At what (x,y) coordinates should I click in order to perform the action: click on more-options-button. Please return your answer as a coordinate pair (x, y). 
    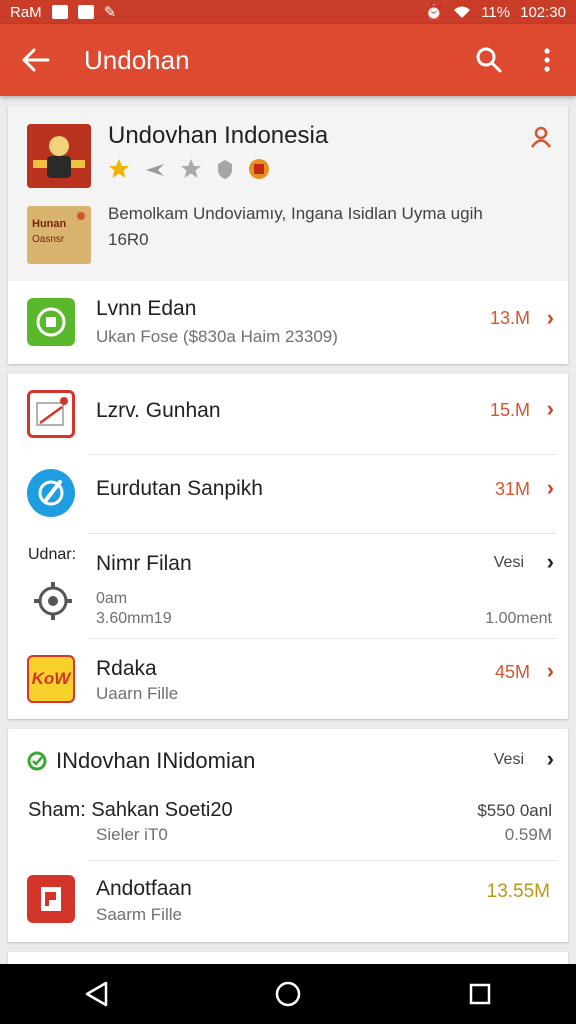
    Looking at the image, I should click on (547, 60).